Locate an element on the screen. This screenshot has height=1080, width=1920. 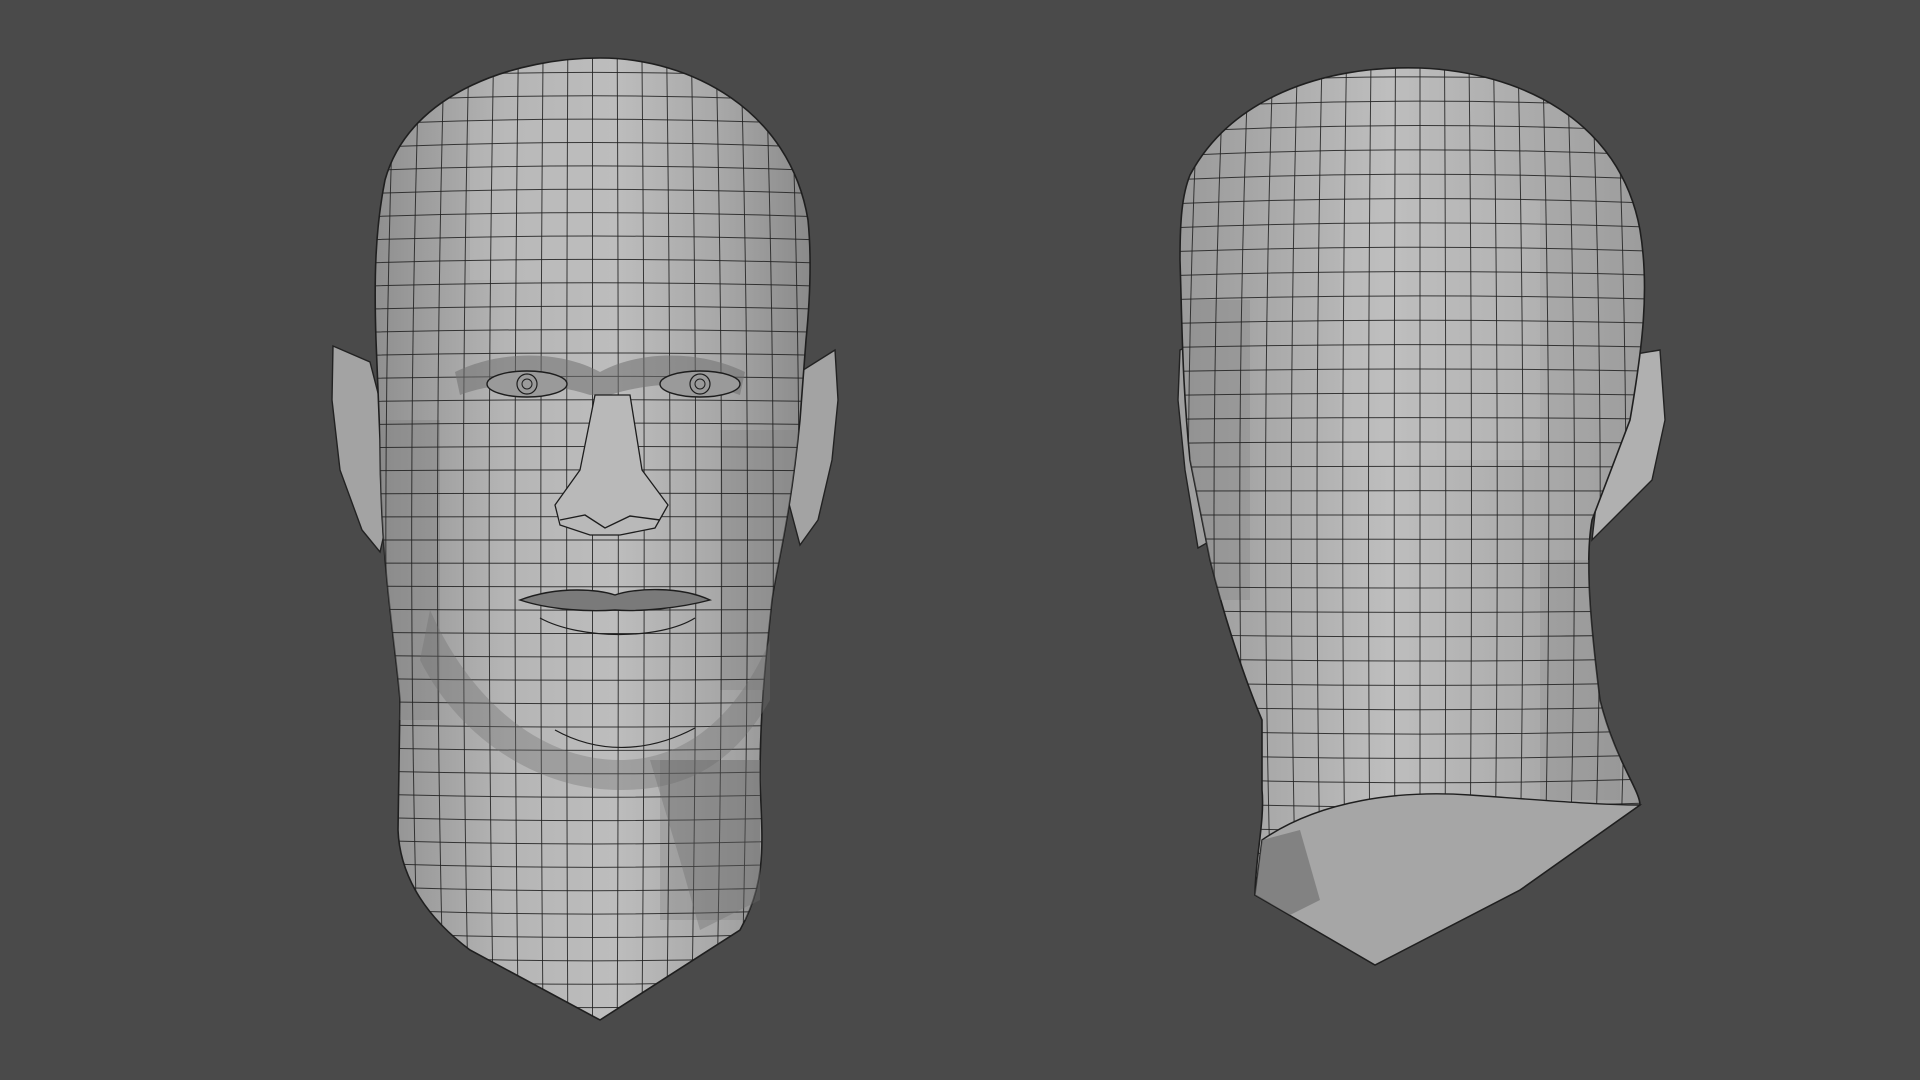
right-eye is located at coordinates (700, 384).